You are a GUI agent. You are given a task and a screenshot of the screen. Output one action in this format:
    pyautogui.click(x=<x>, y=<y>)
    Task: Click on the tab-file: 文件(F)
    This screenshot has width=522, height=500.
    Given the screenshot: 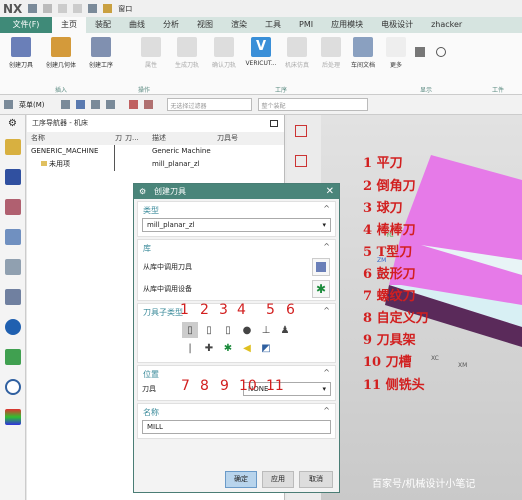 What is the action you would take?
    pyautogui.click(x=26, y=25)
    